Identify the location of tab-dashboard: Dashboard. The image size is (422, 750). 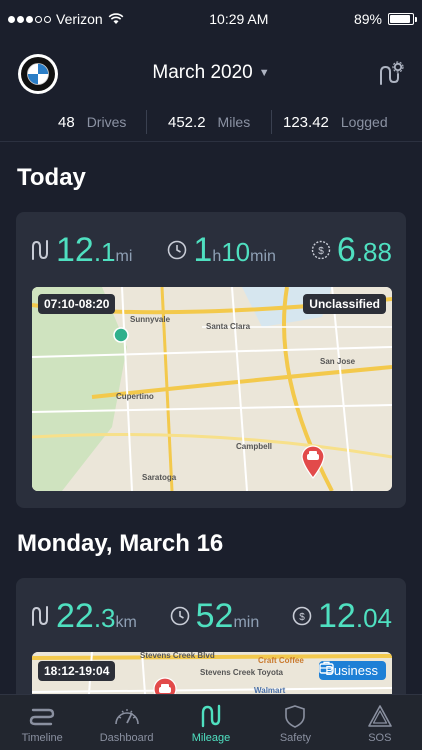
(126, 722).